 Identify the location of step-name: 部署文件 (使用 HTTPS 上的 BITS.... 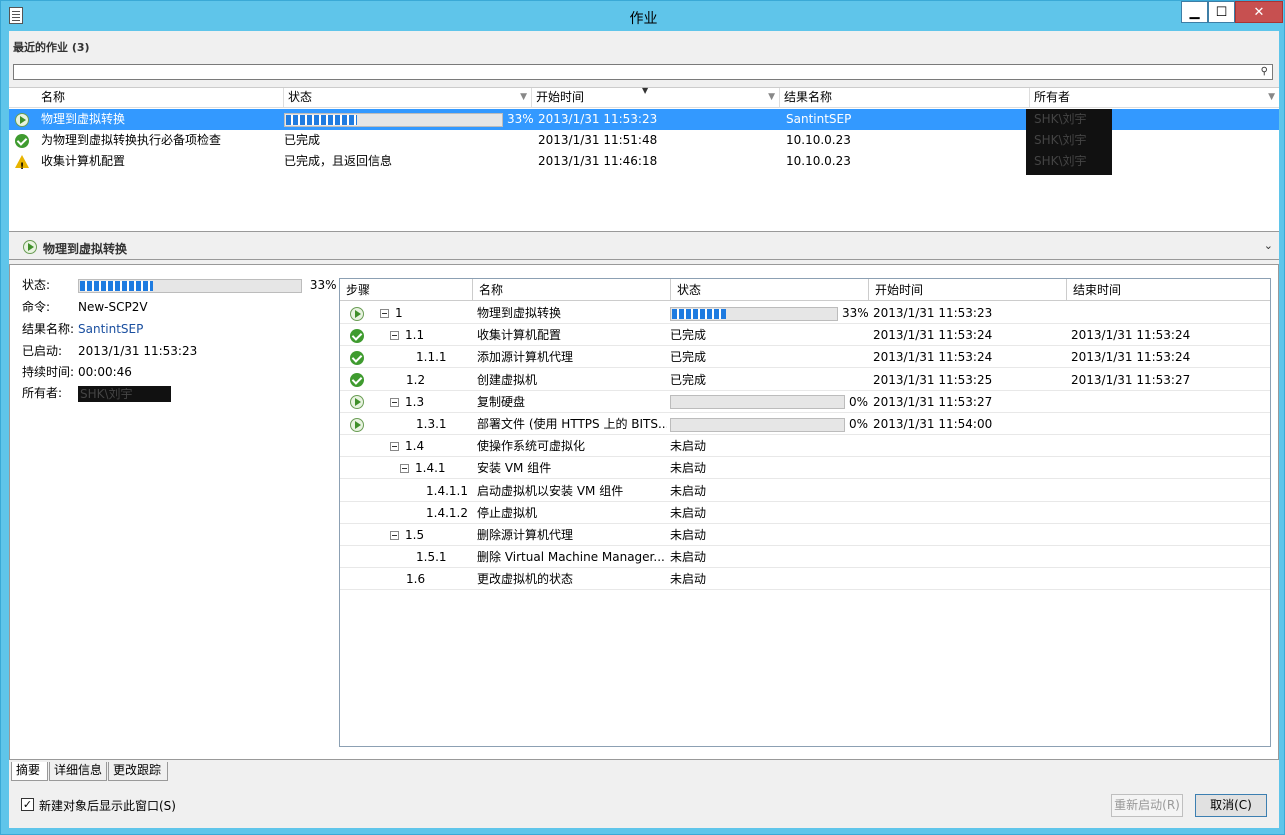
(572, 424).